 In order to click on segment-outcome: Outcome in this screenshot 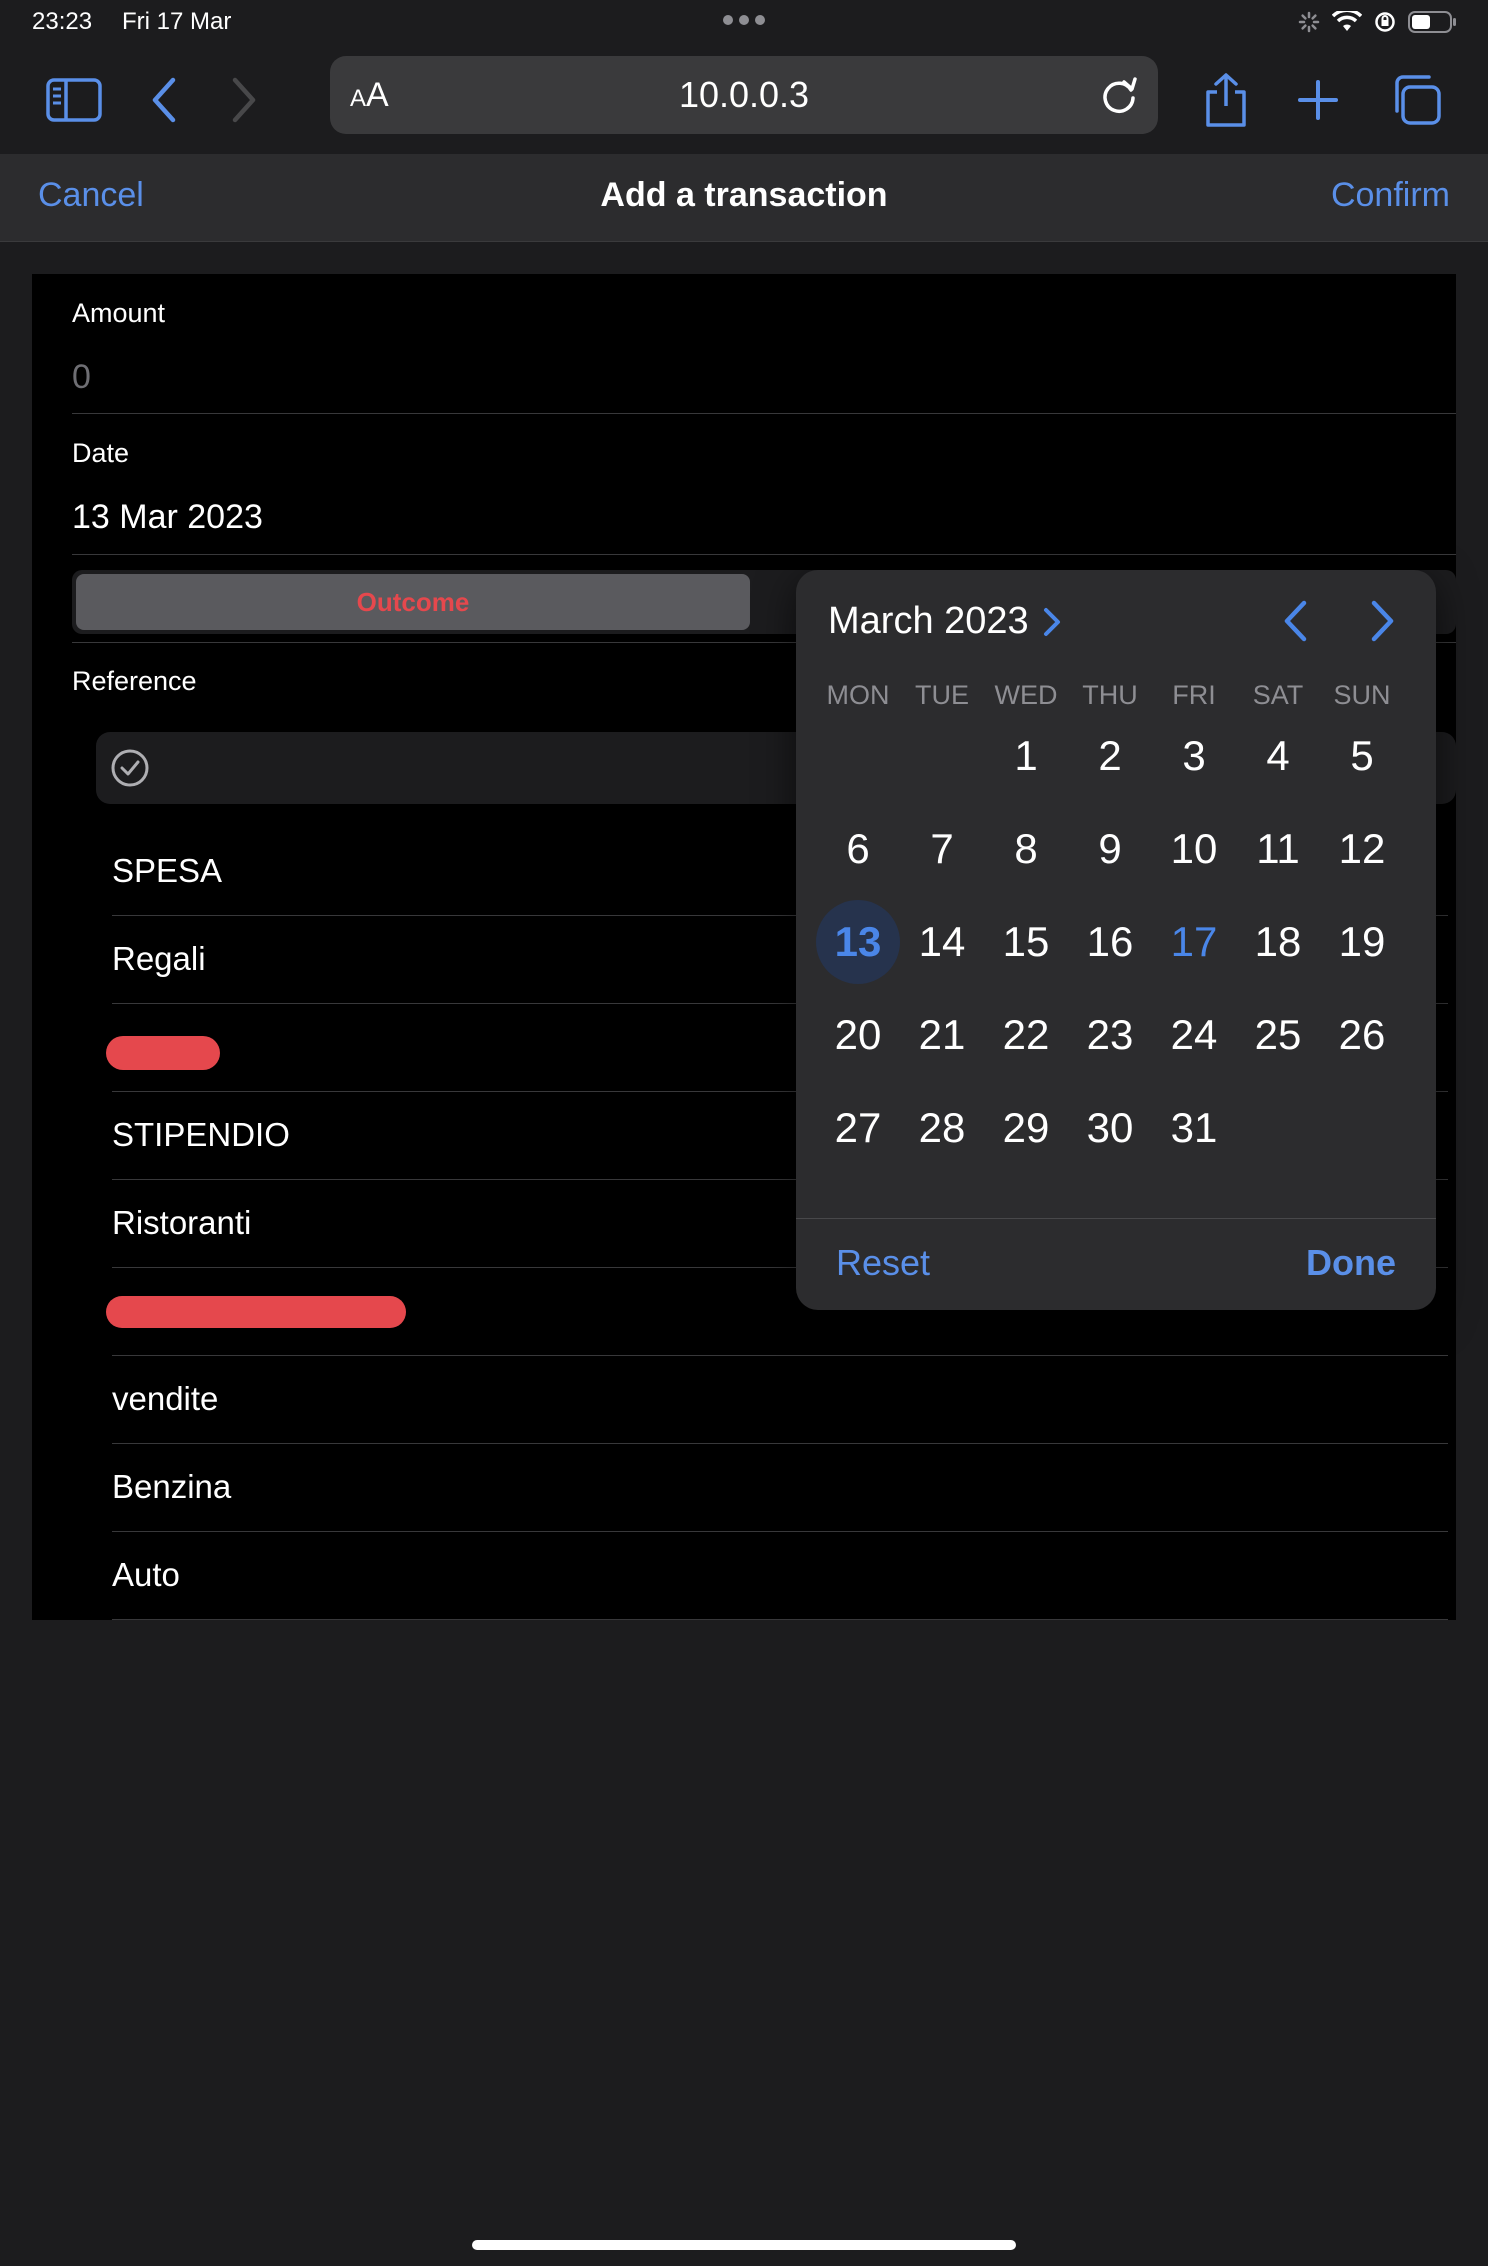, I will do `click(413, 602)`.